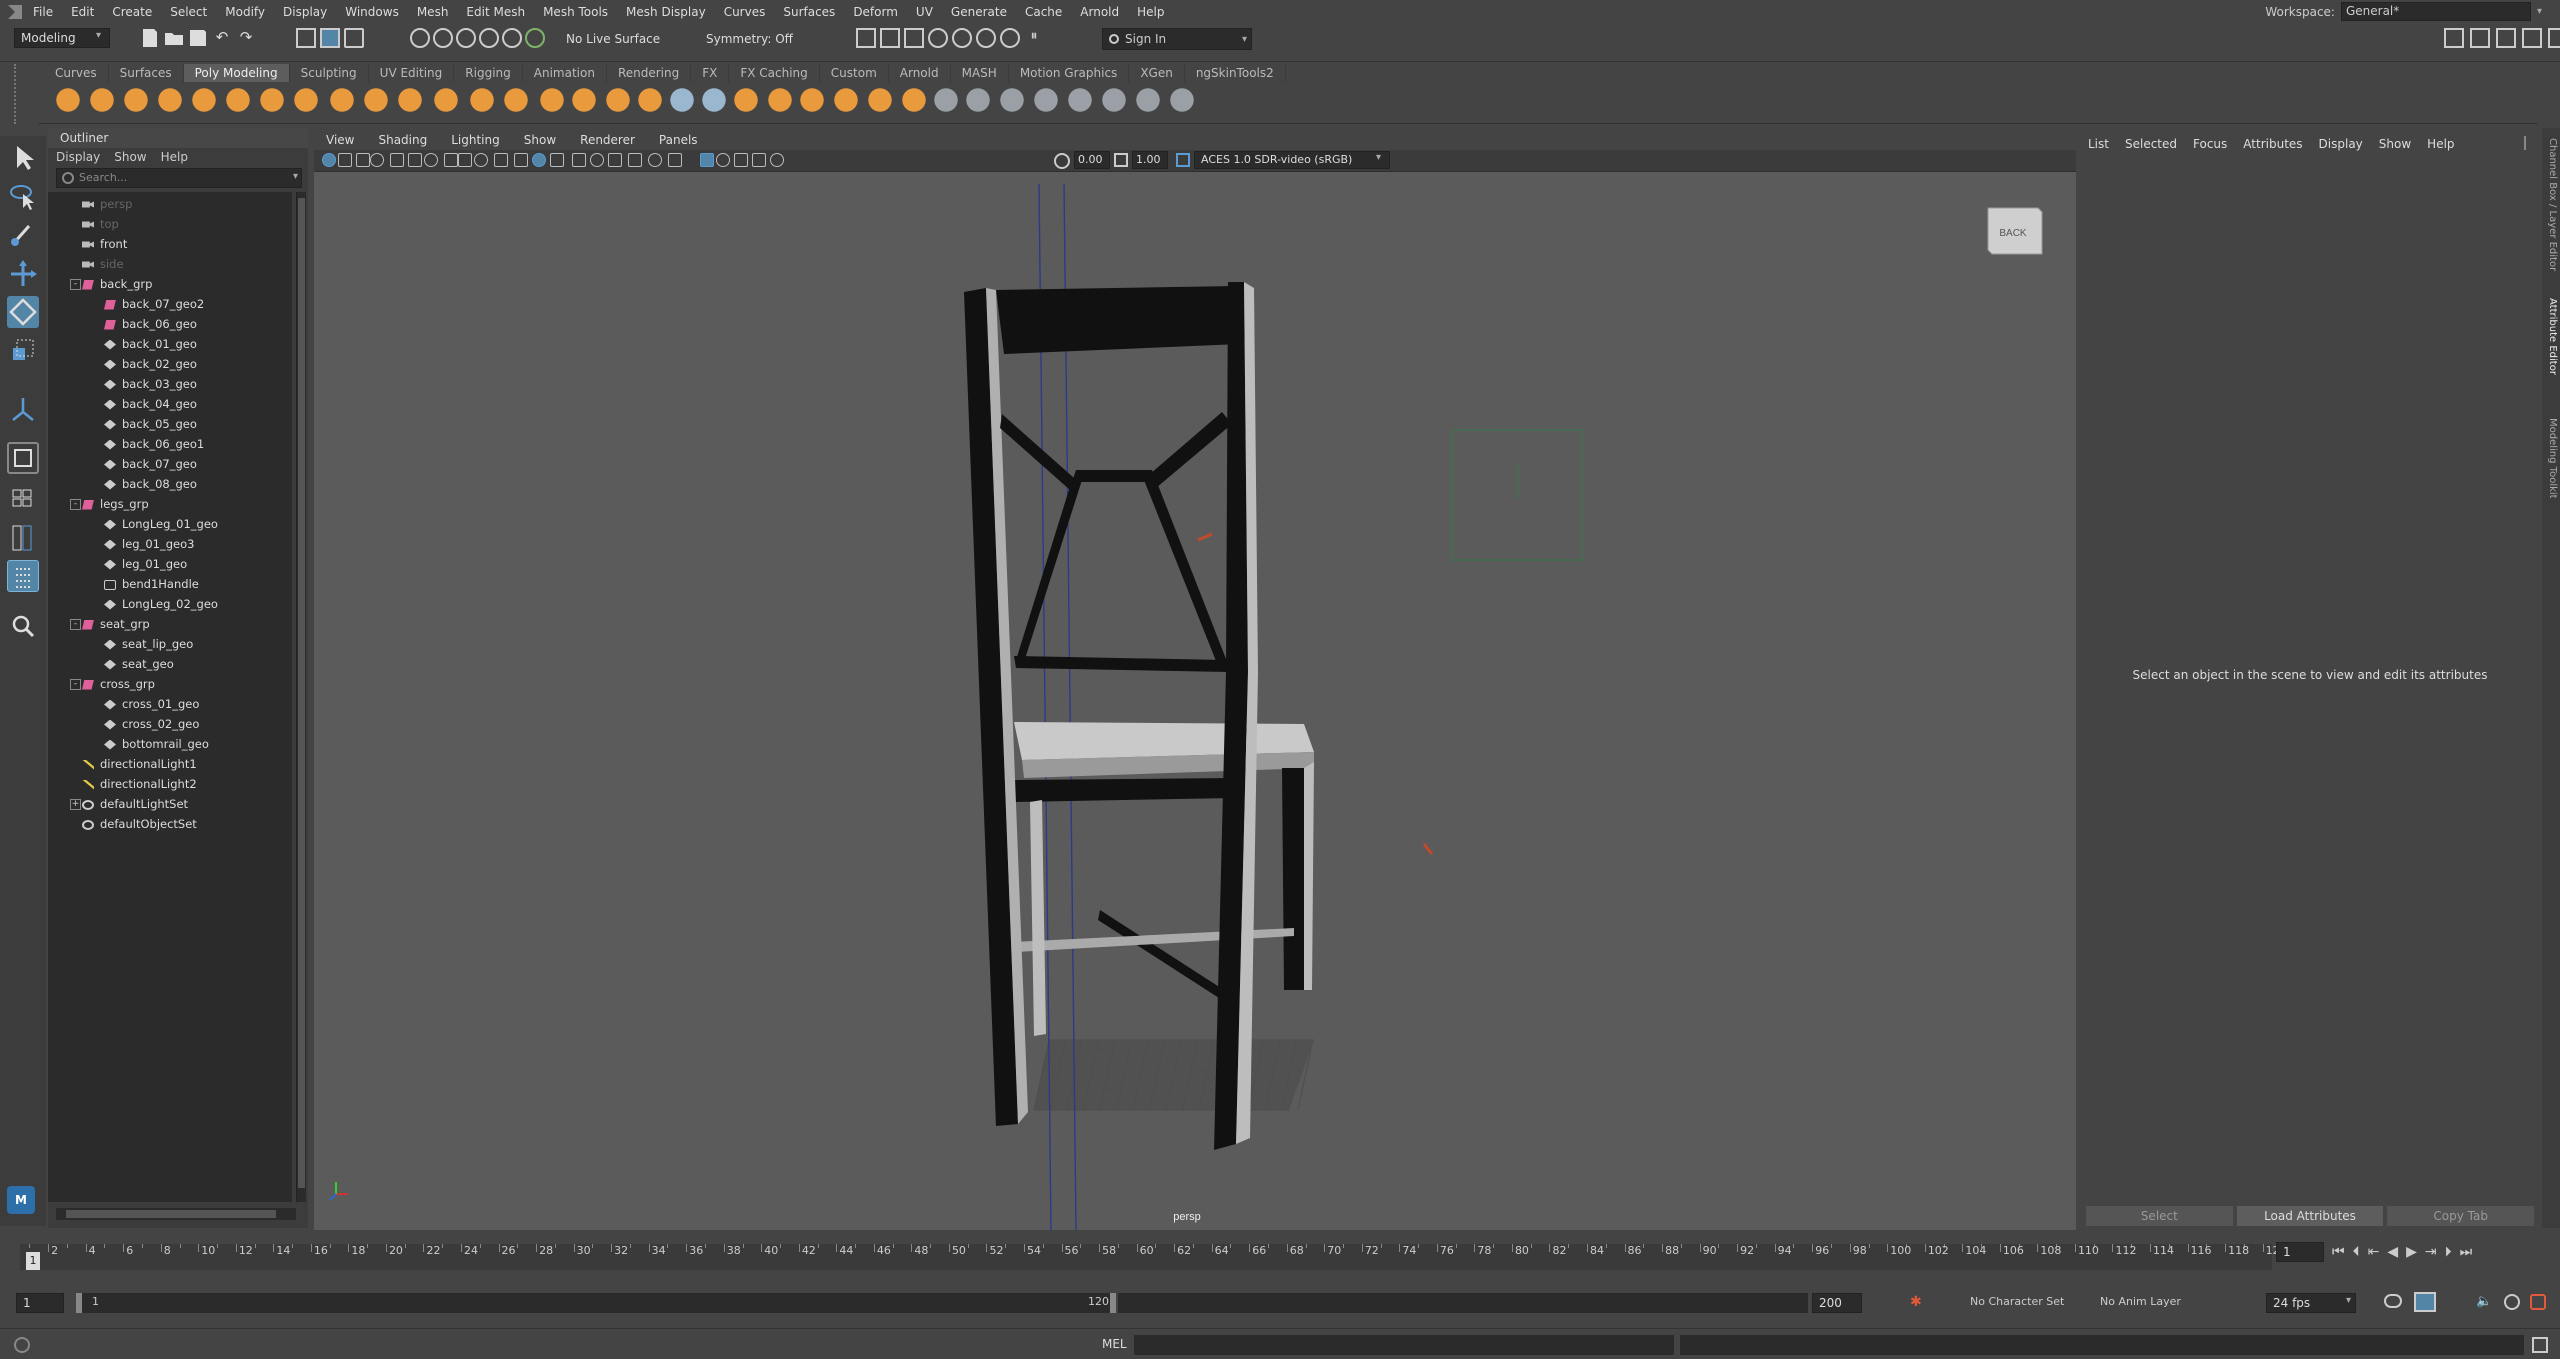 This screenshot has height=1359, width=2560. What do you see at coordinates (23, 196) in the screenshot?
I see `lasso-tool-icon` at bounding box center [23, 196].